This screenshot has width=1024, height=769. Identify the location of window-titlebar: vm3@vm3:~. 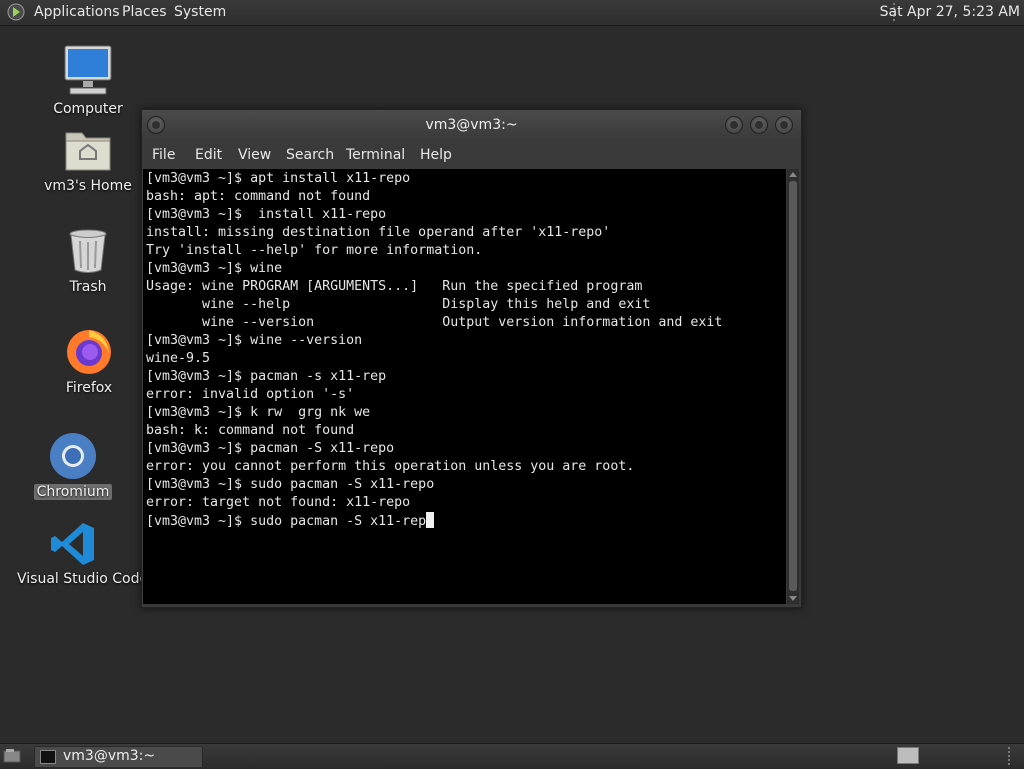
(471, 125).